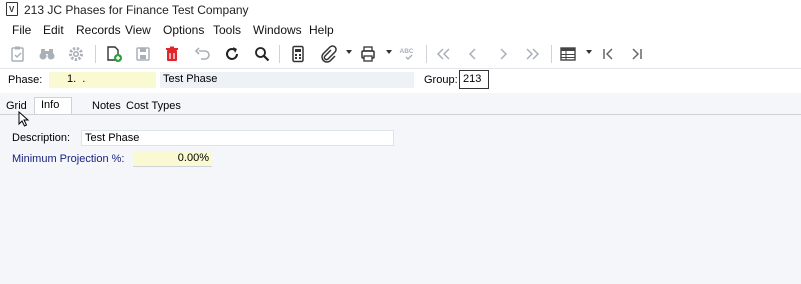  Describe the element at coordinates (172, 159) in the screenshot. I see `min-projection-input: 0.00%` at that location.